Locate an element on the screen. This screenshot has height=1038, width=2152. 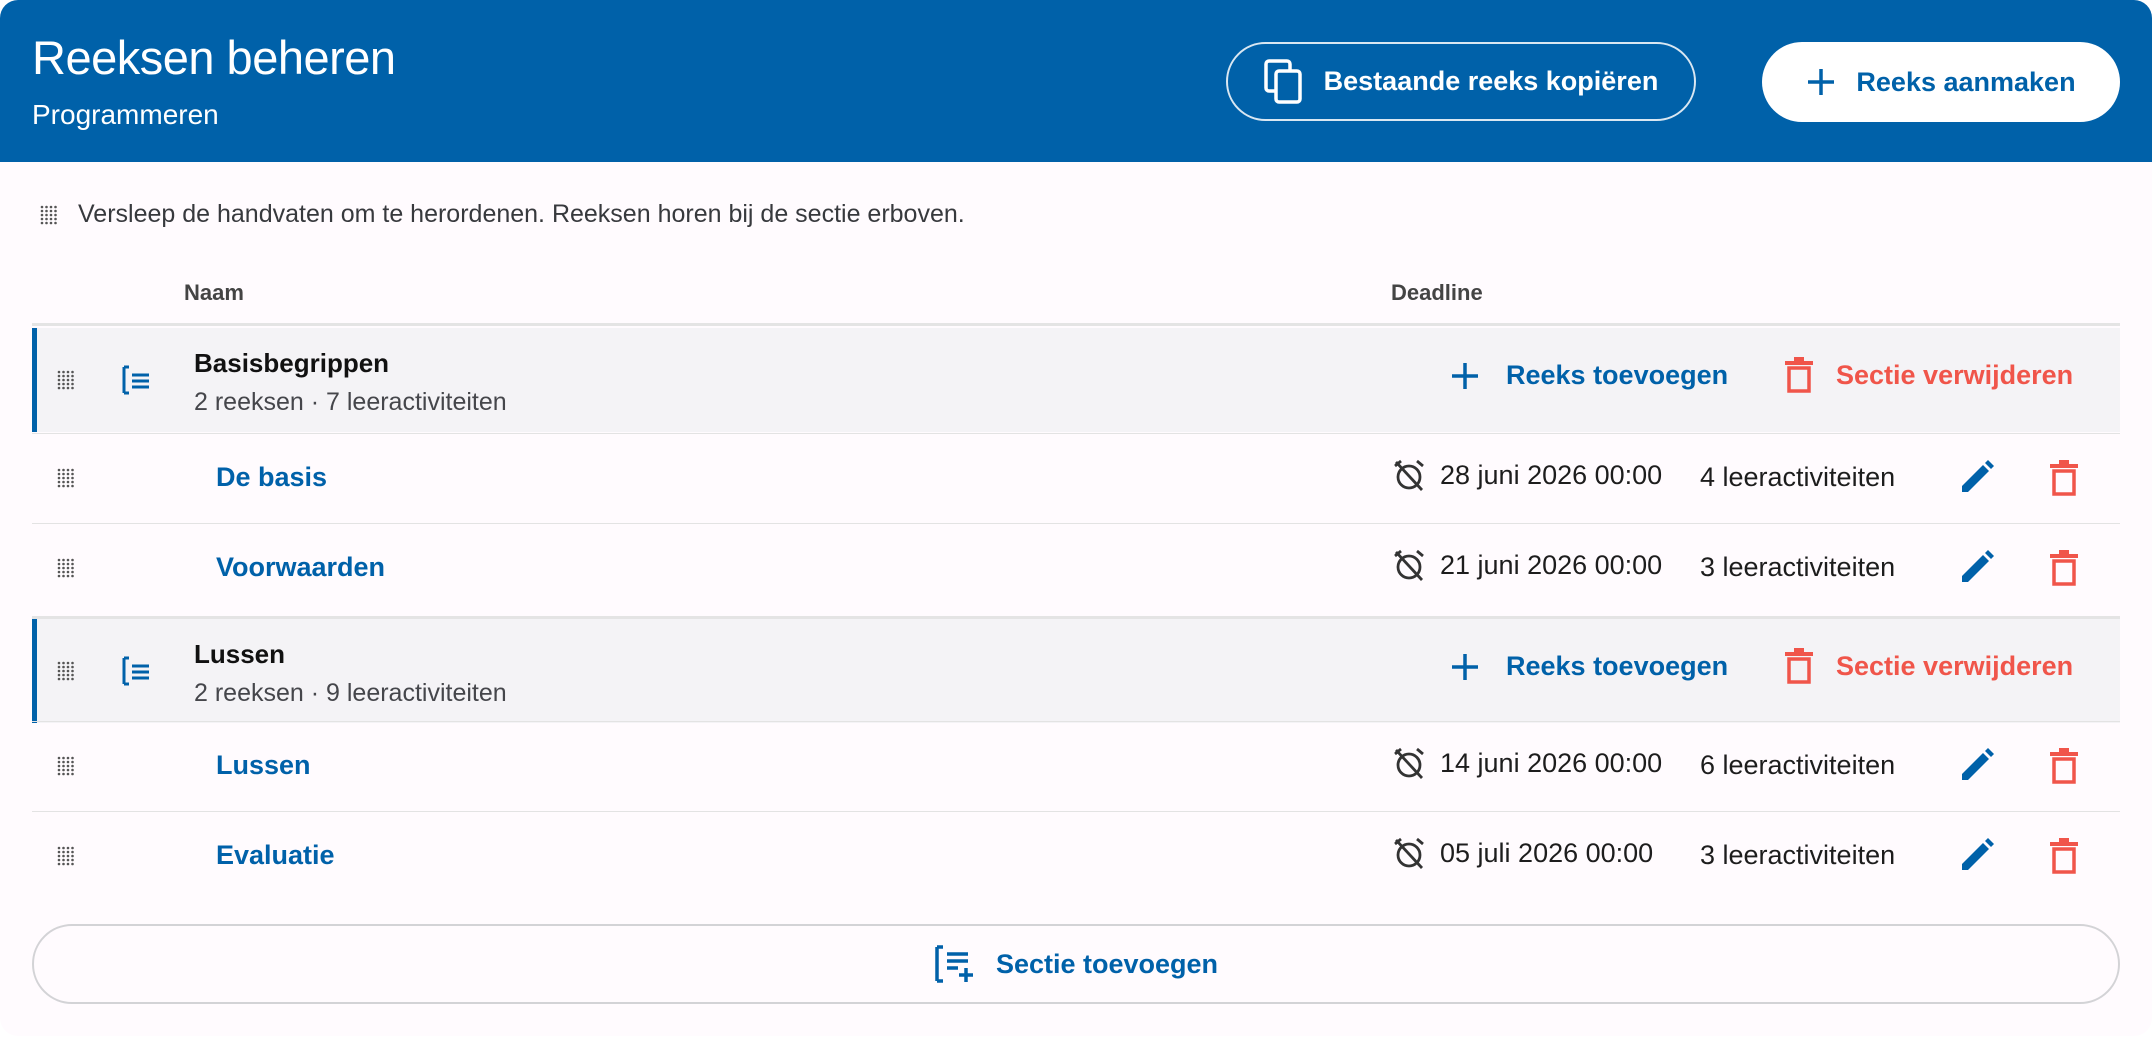
series-name-link: Voorwaarden is located at coordinates (300, 567).